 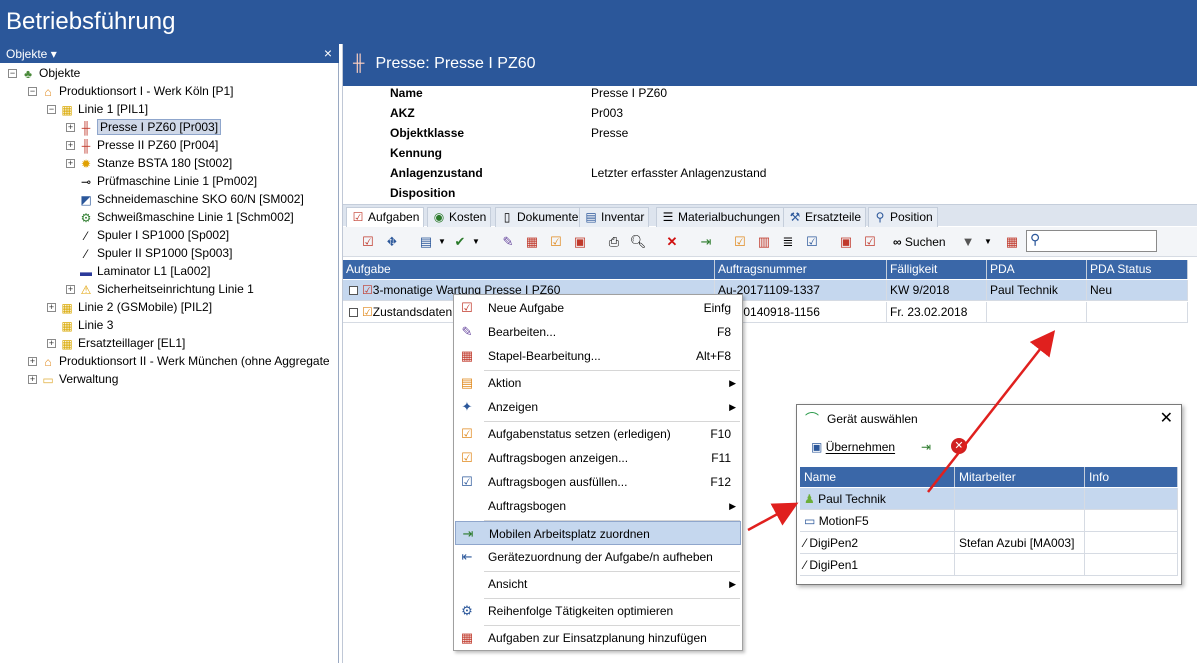 I want to click on search-input: ⚲, so click(x=1091, y=241).